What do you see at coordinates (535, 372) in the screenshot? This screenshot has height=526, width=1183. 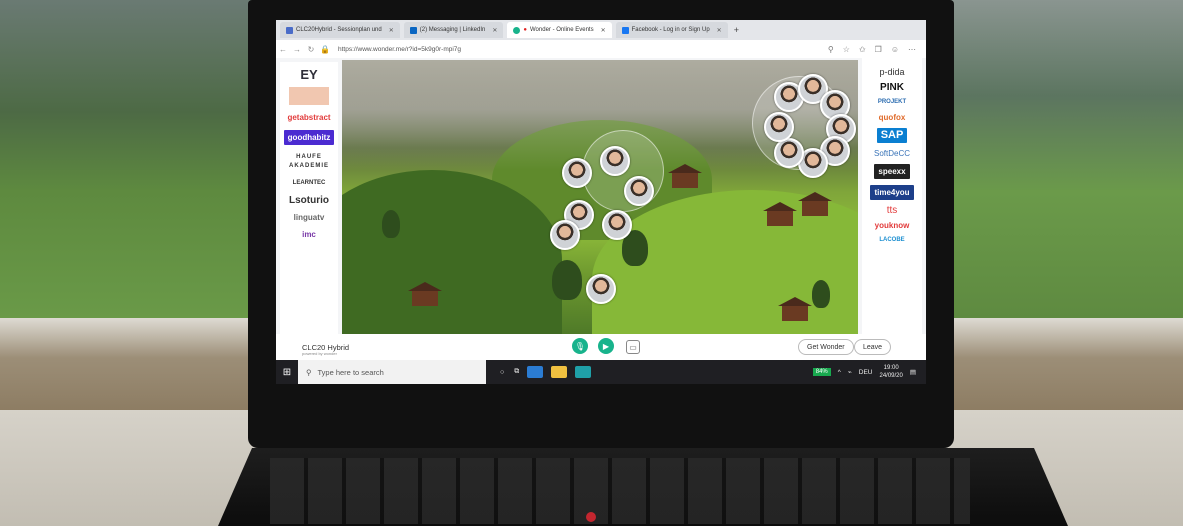 I see `outlook-icon` at bounding box center [535, 372].